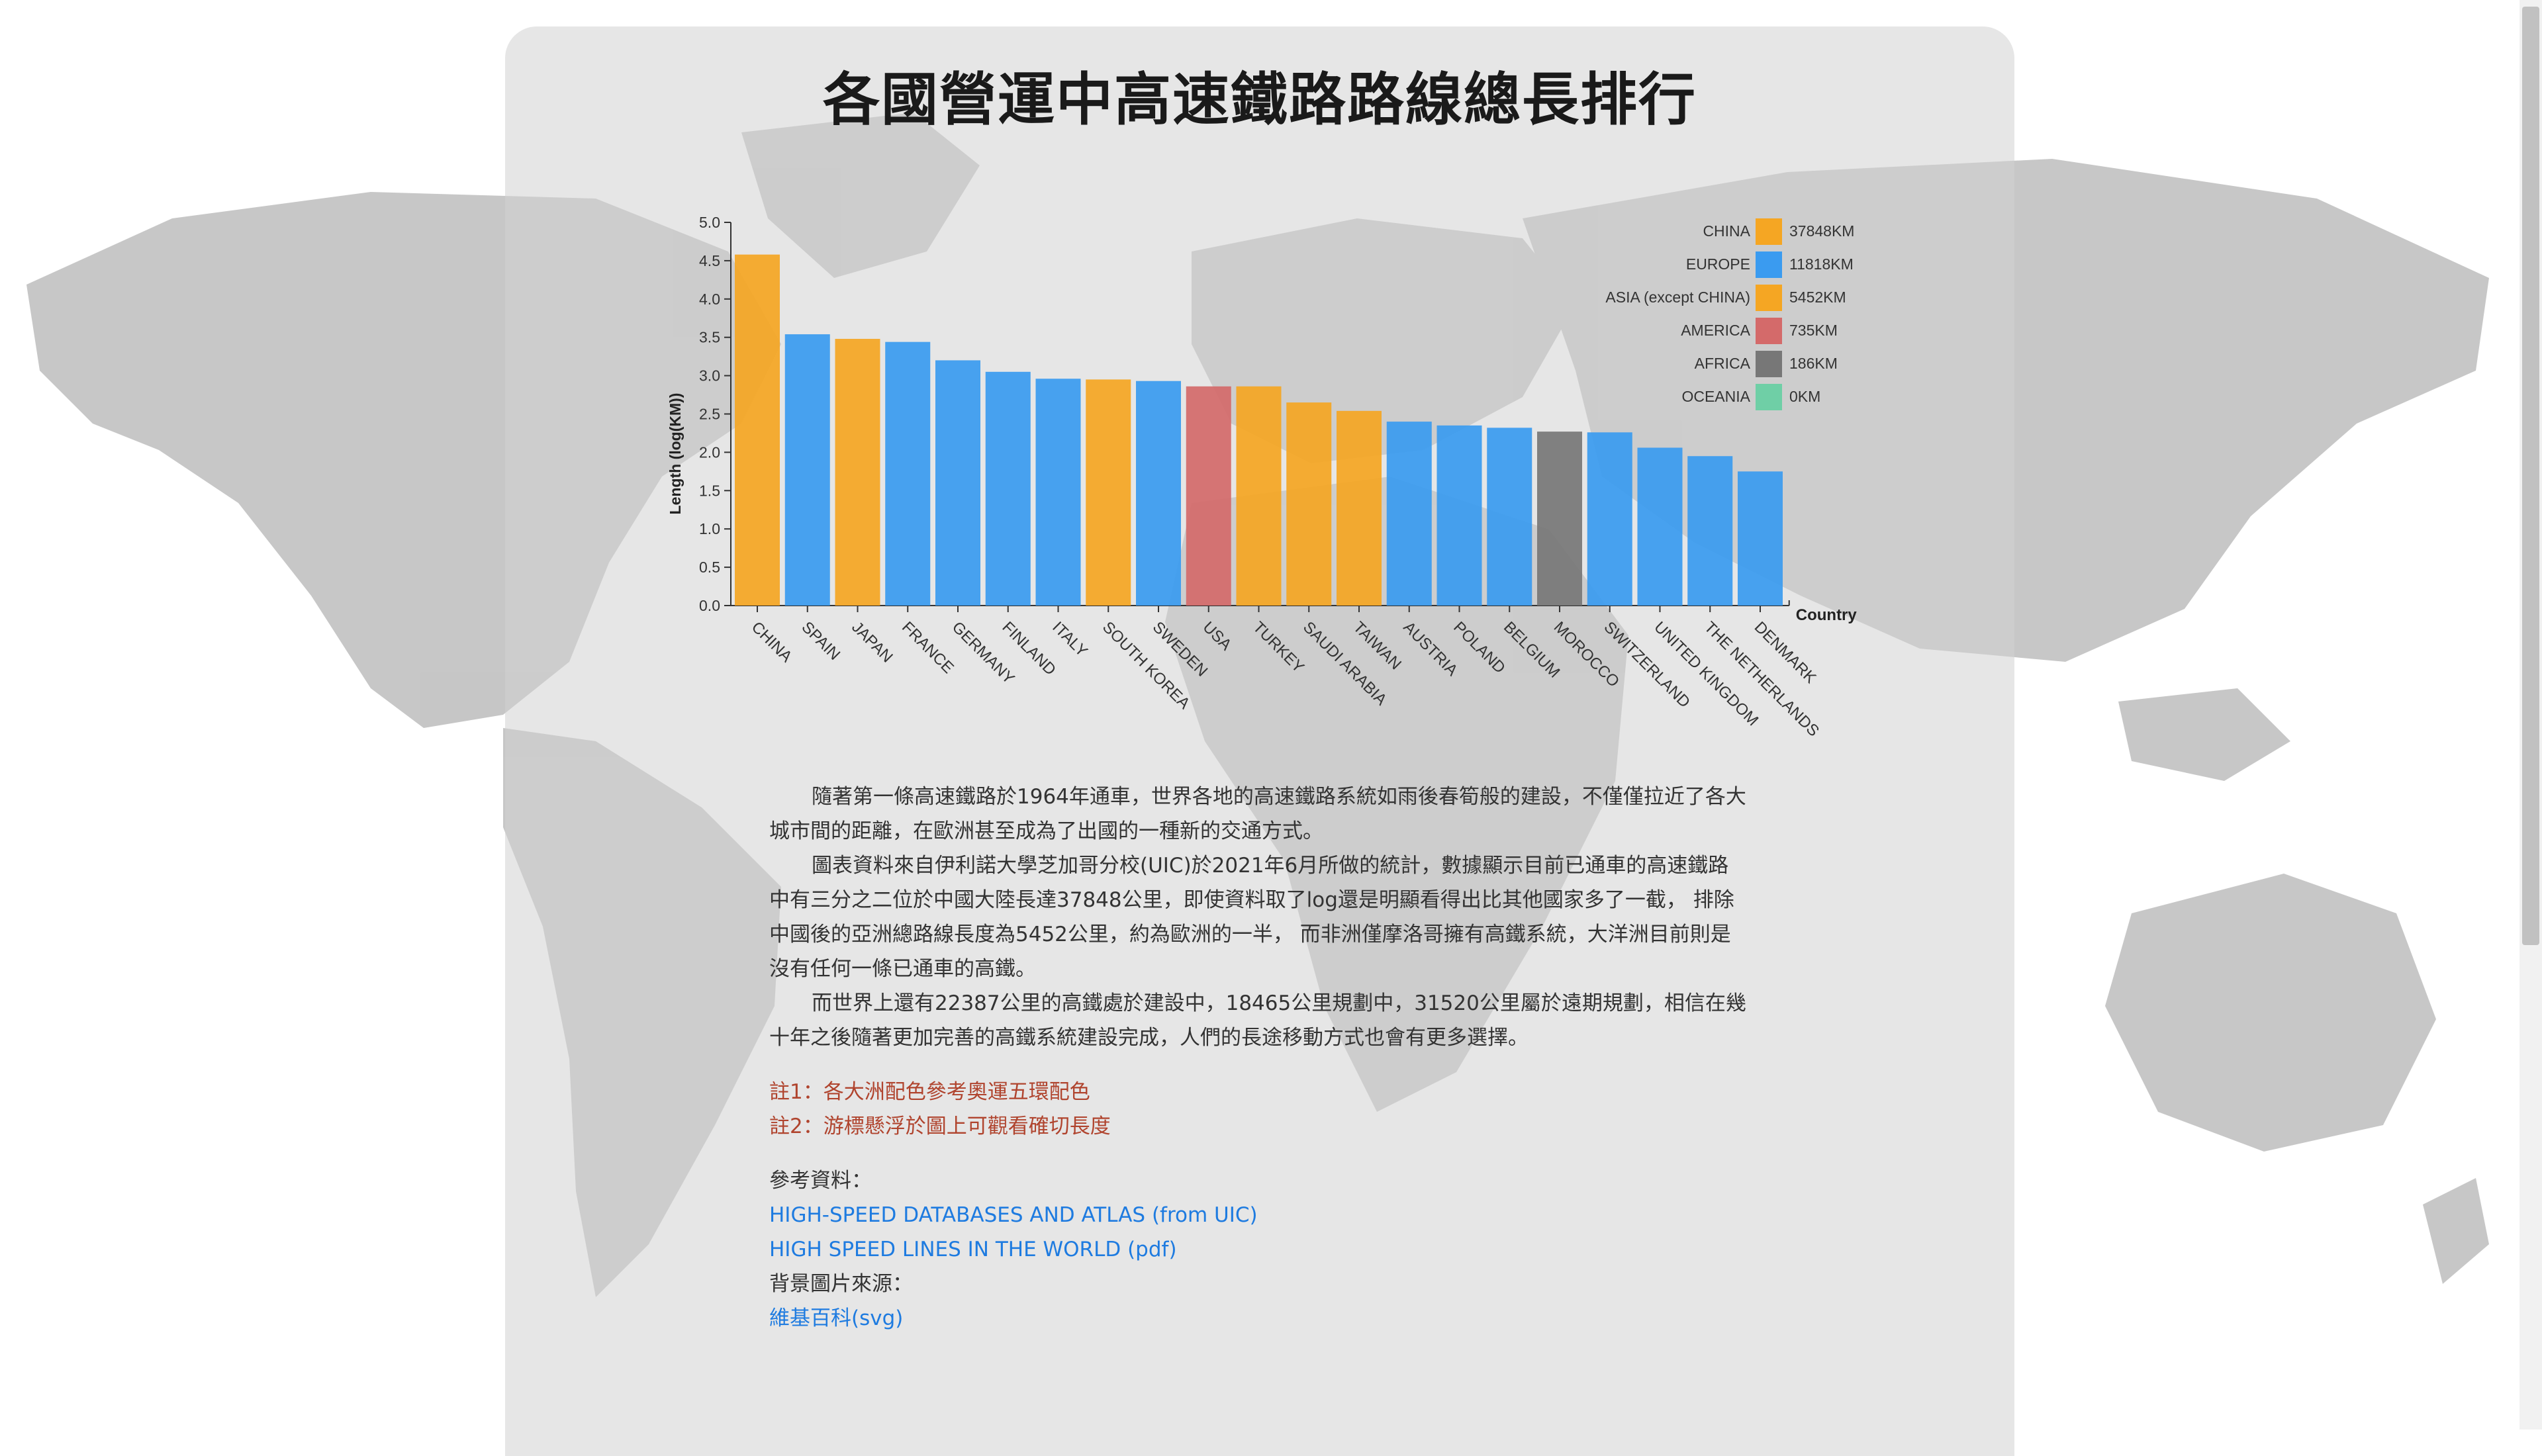 The height and width of the screenshot is (1456, 2542). Describe the element at coordinates (709, 299) in the screenshot. I see `y-tick-label: 4.0` at that location.